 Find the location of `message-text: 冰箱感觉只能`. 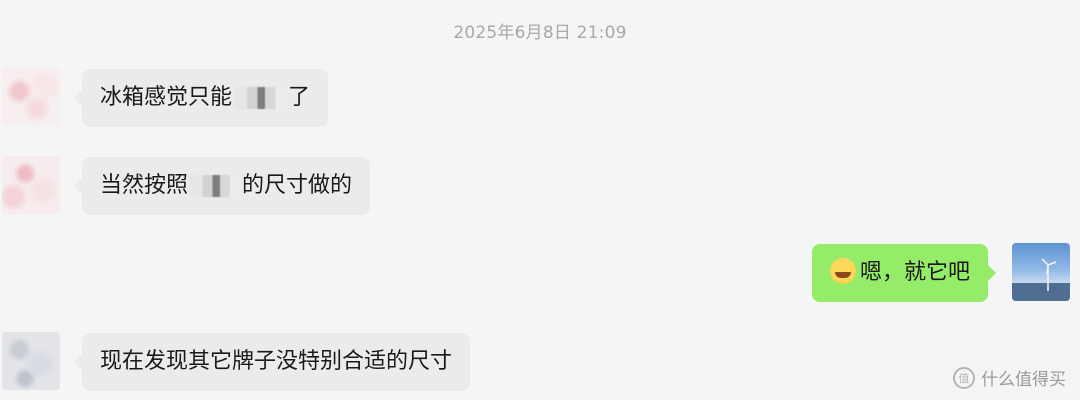

message-text: 冰箱感觉只能 is located at coordinates (166, 97).